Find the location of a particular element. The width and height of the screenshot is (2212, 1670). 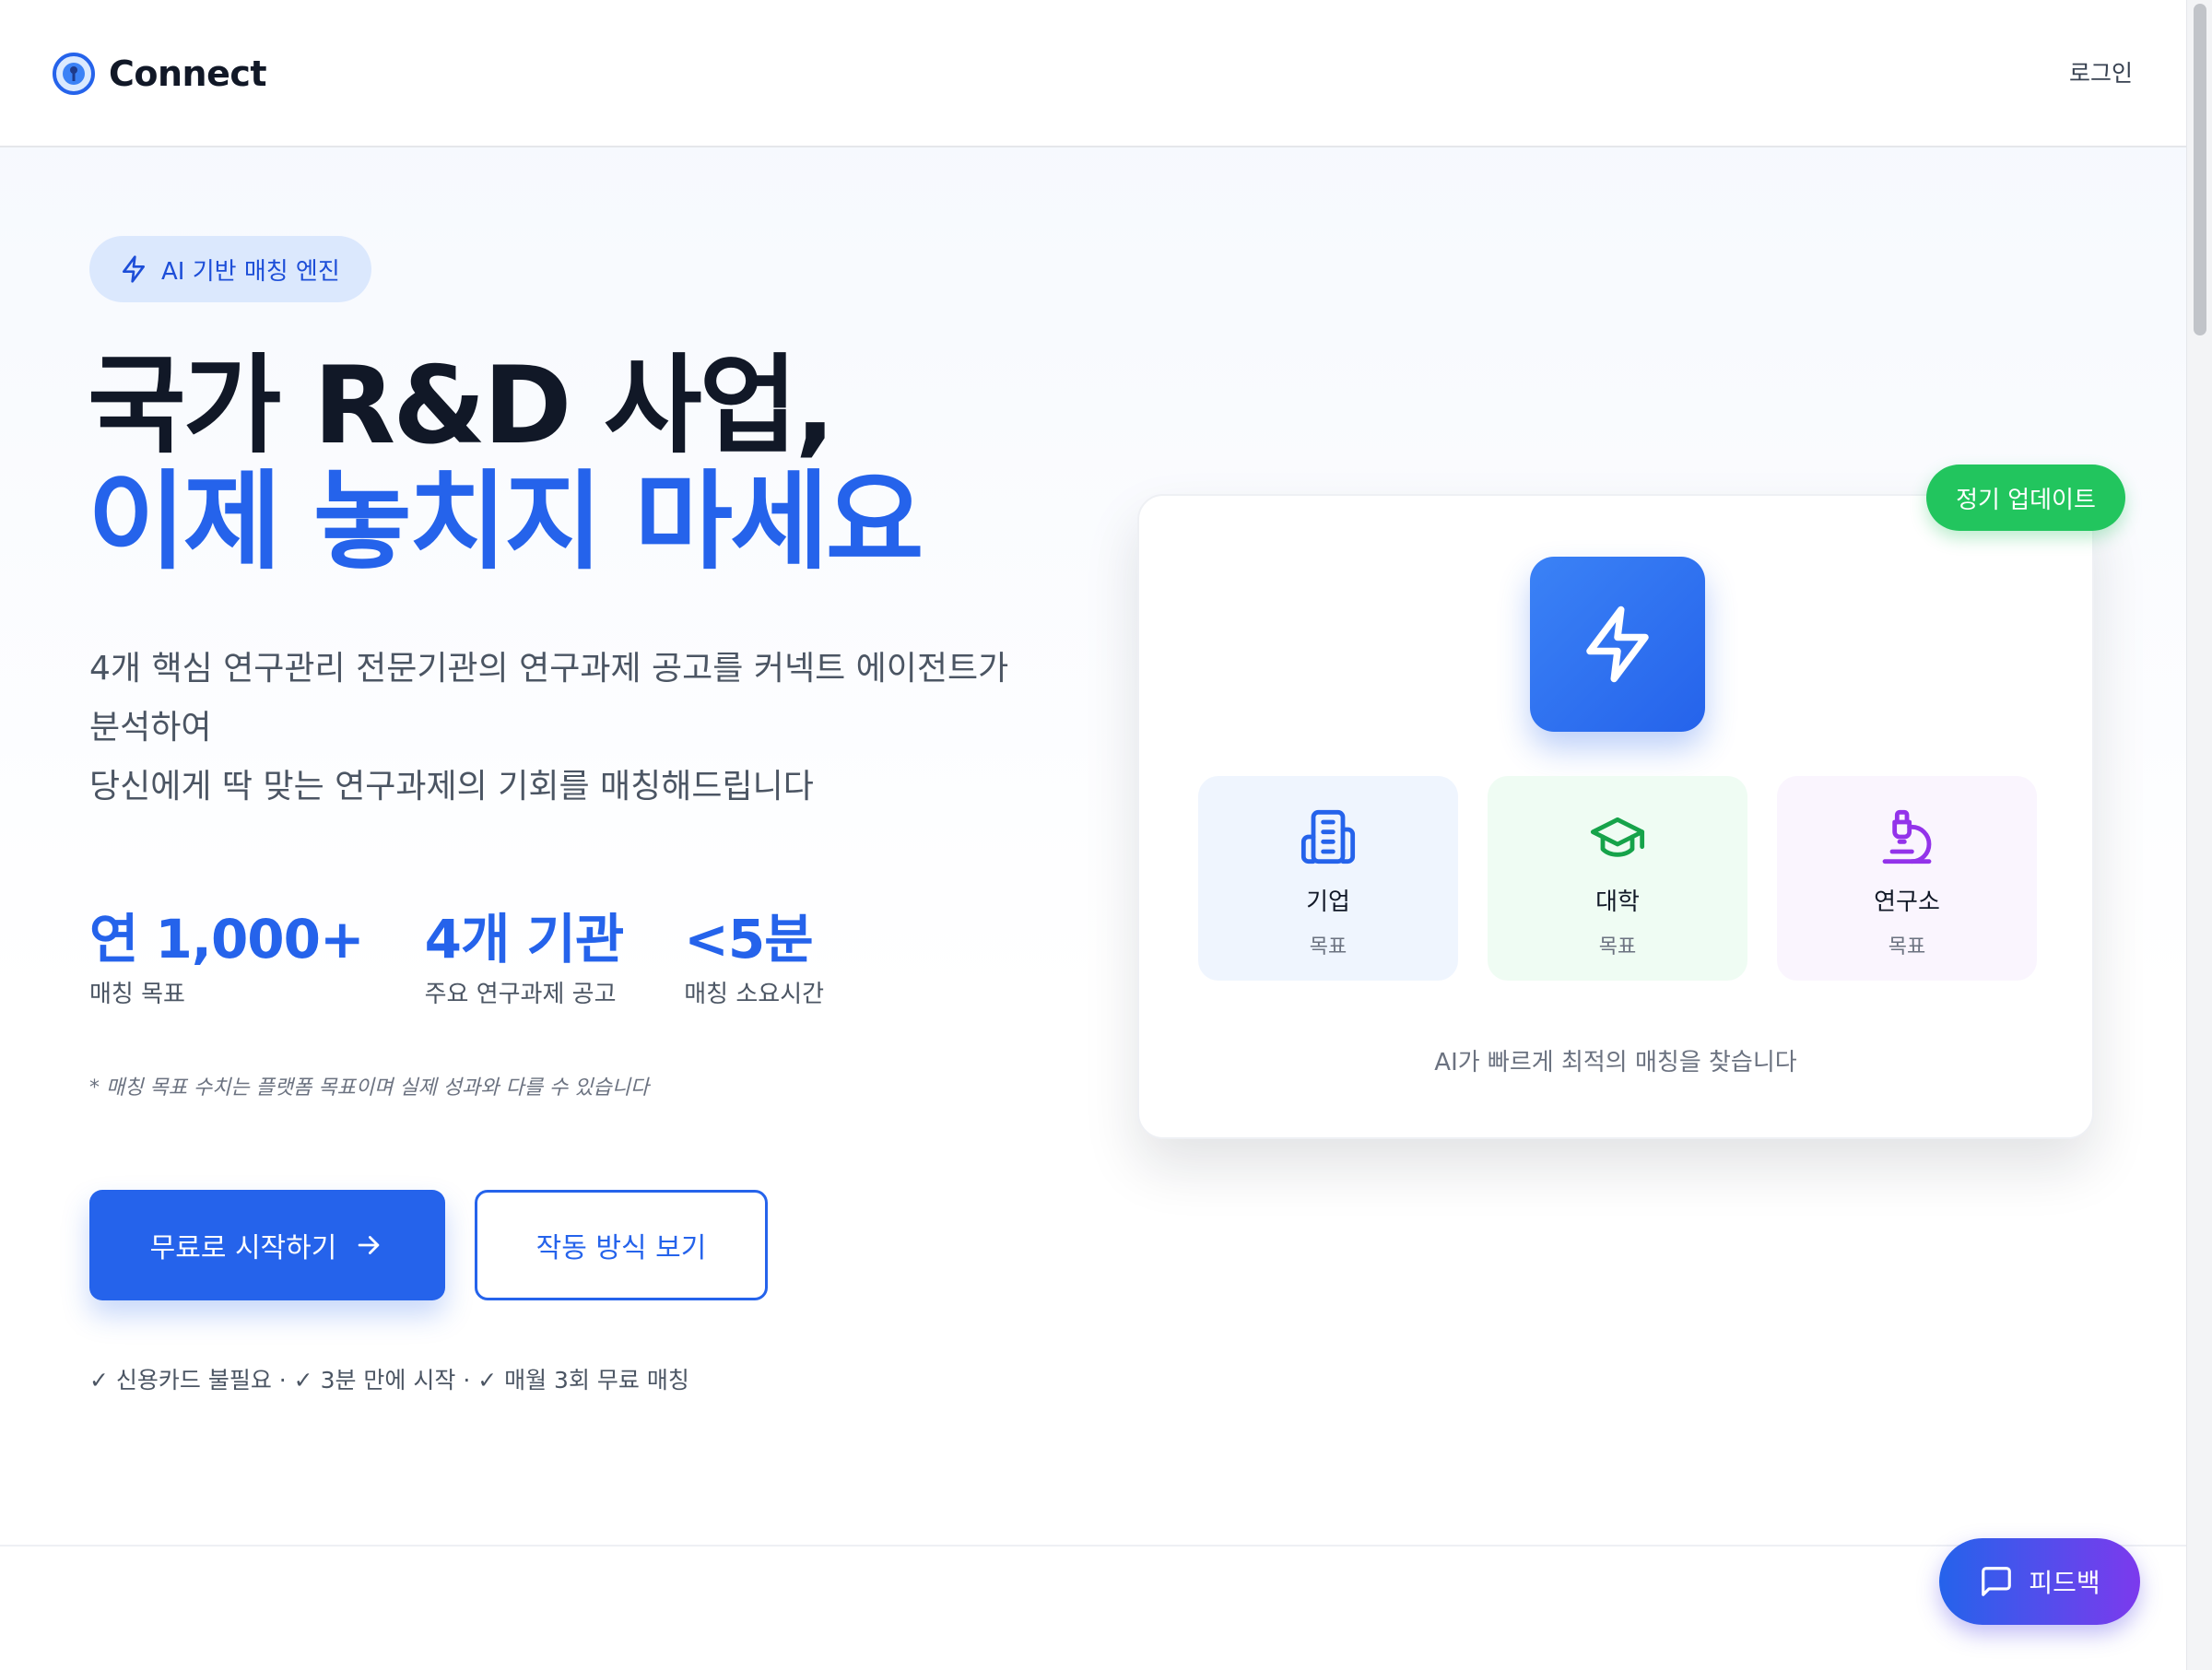

graduation-cap-icon is located at coordinates (1617, 837).